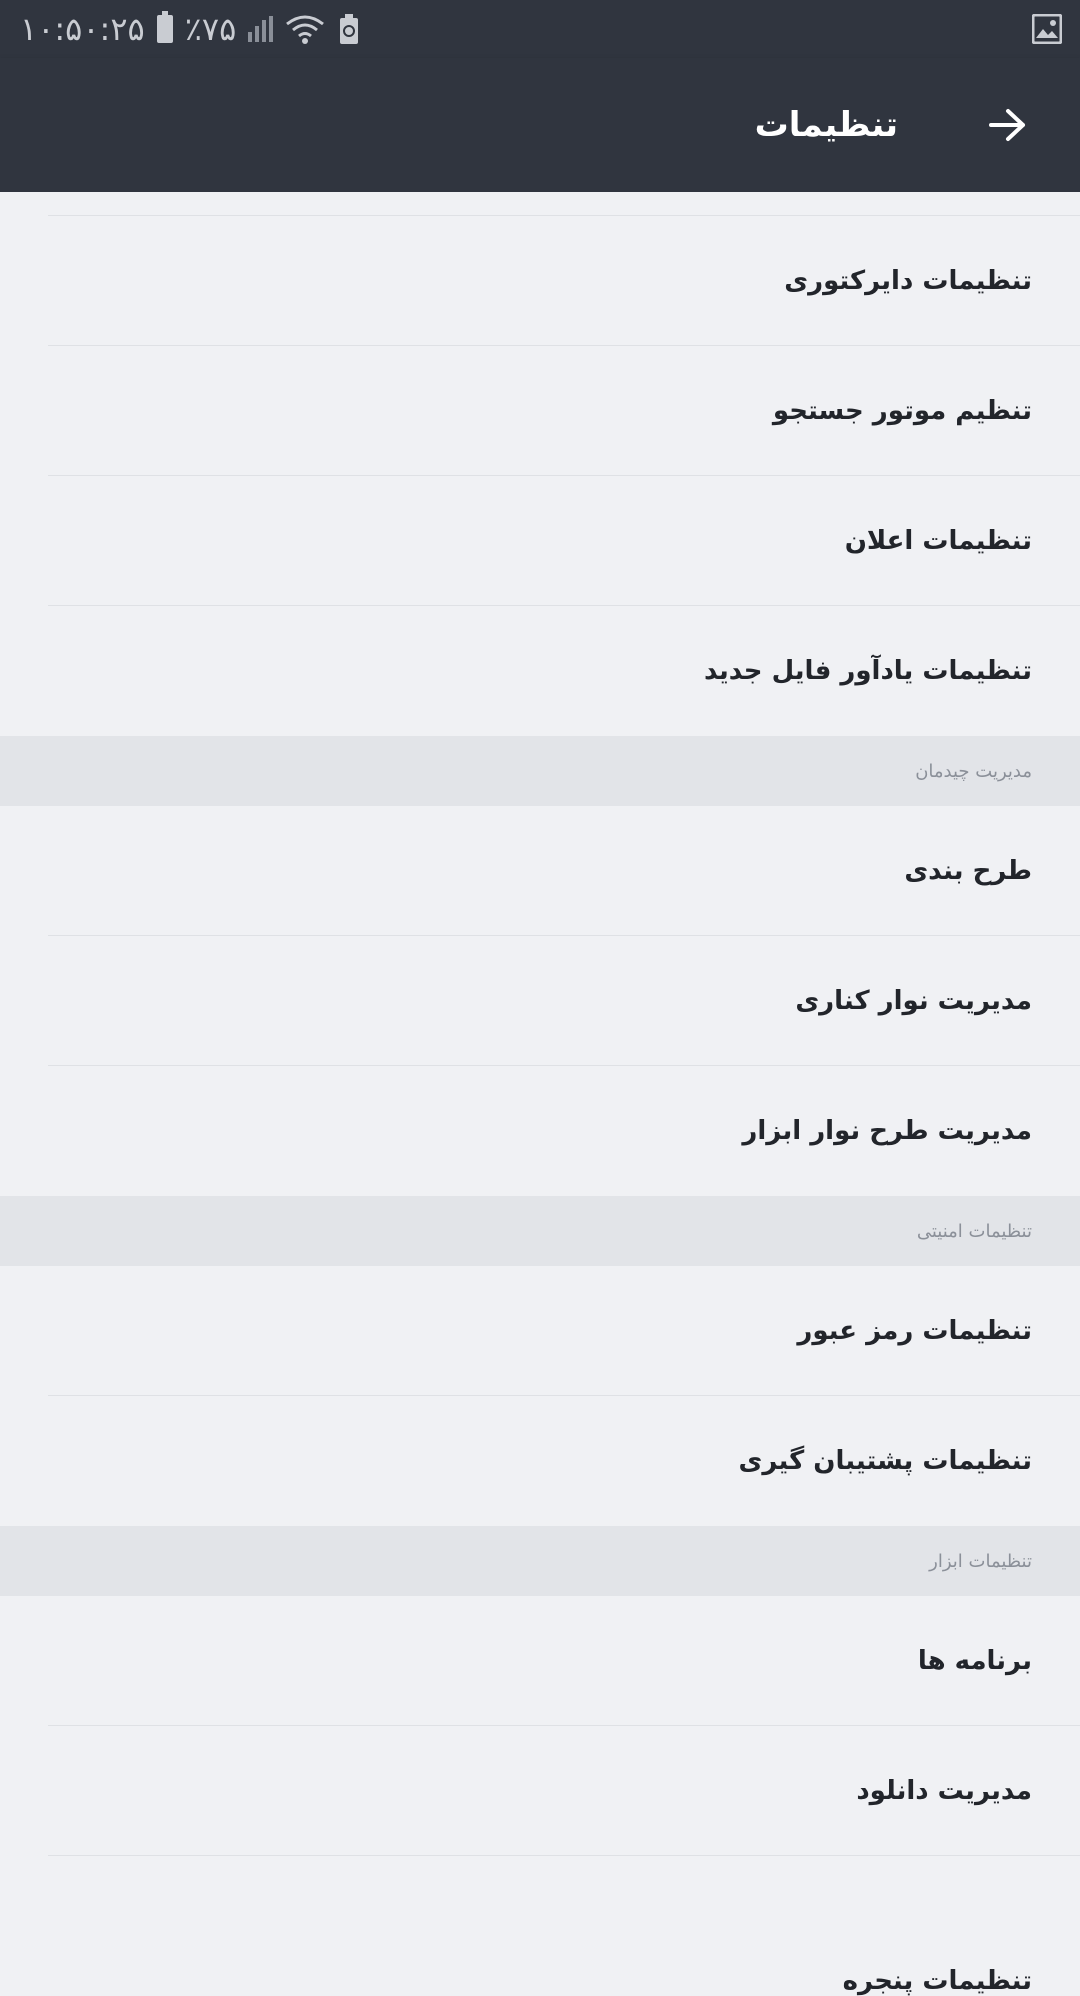 This screenshot has width=1080, height=1996. Describe the element at coordinates (540, 1661) in the screenshot. I see `settings-item-apps: برنامه ها` at that location.